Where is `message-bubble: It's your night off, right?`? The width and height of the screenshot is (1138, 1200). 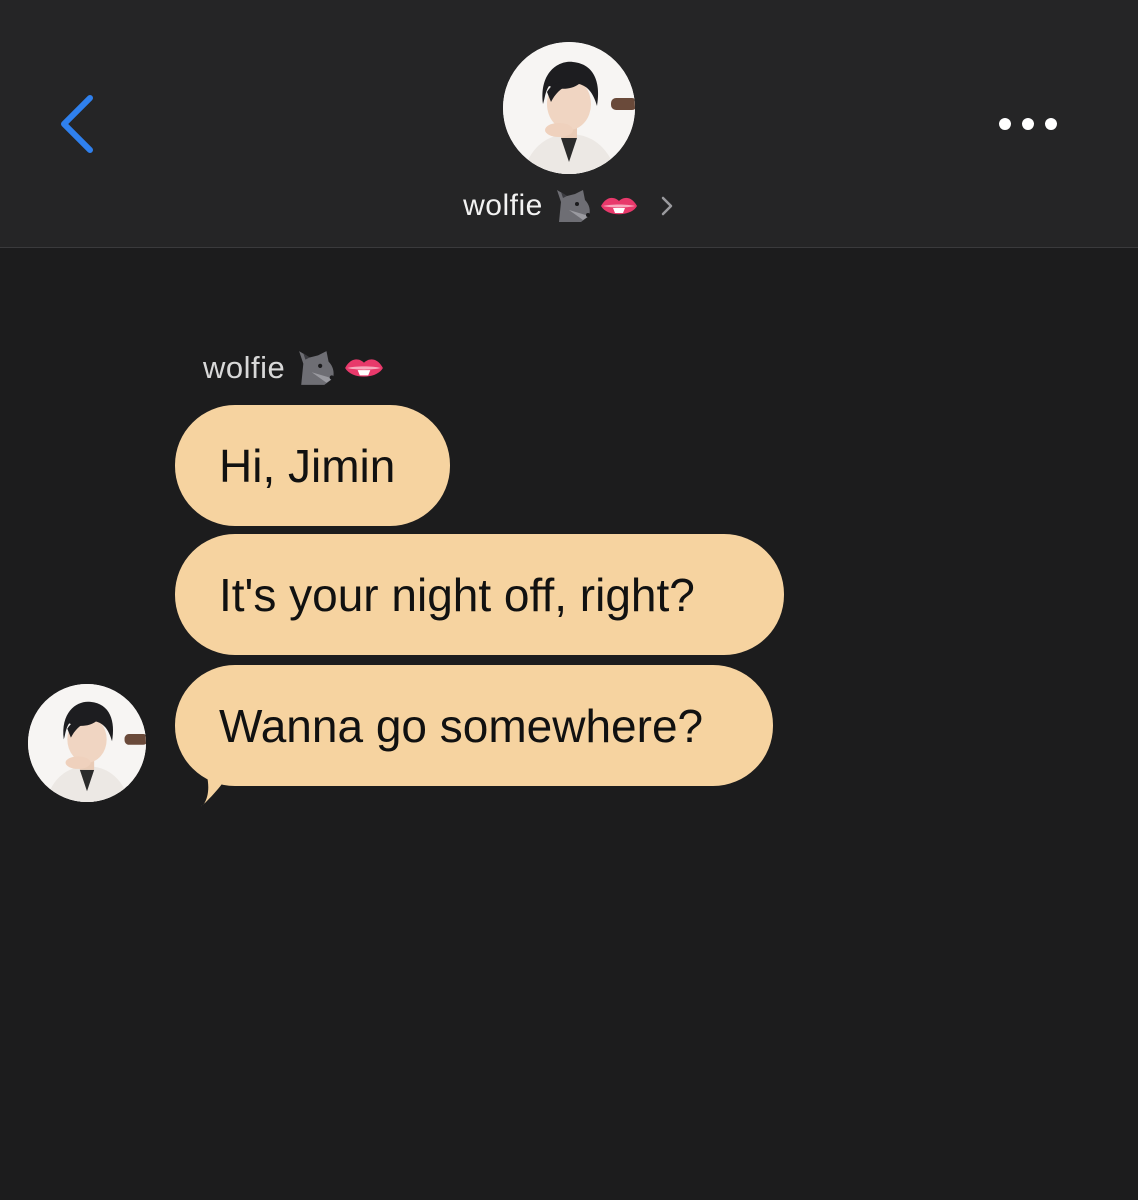
message-bubble: It's your night off, right? is located at coordinates (479, 594).